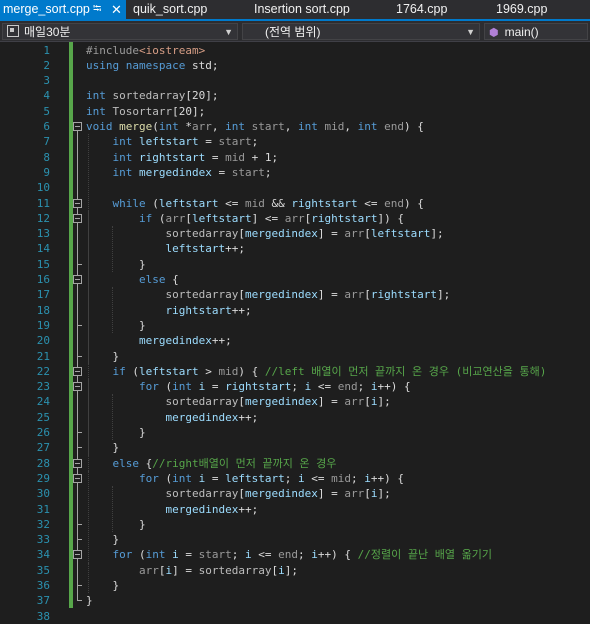 The image size is (590, 624). What do you see at coordinates (172, 141) in the screenshot?
I see `code-line: int leftstart = start;` at bounding box center [172, 141].